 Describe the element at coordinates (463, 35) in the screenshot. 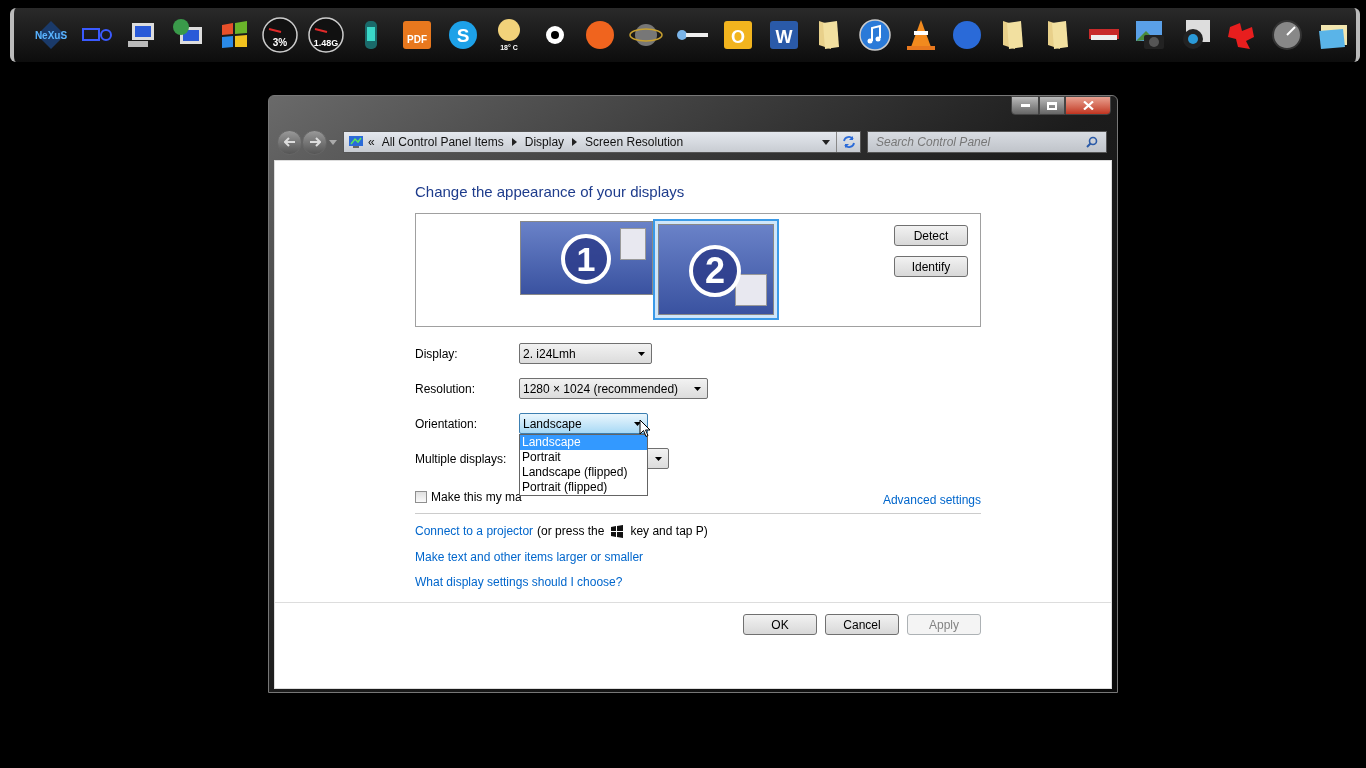

I see `icon-label: S` at that location.